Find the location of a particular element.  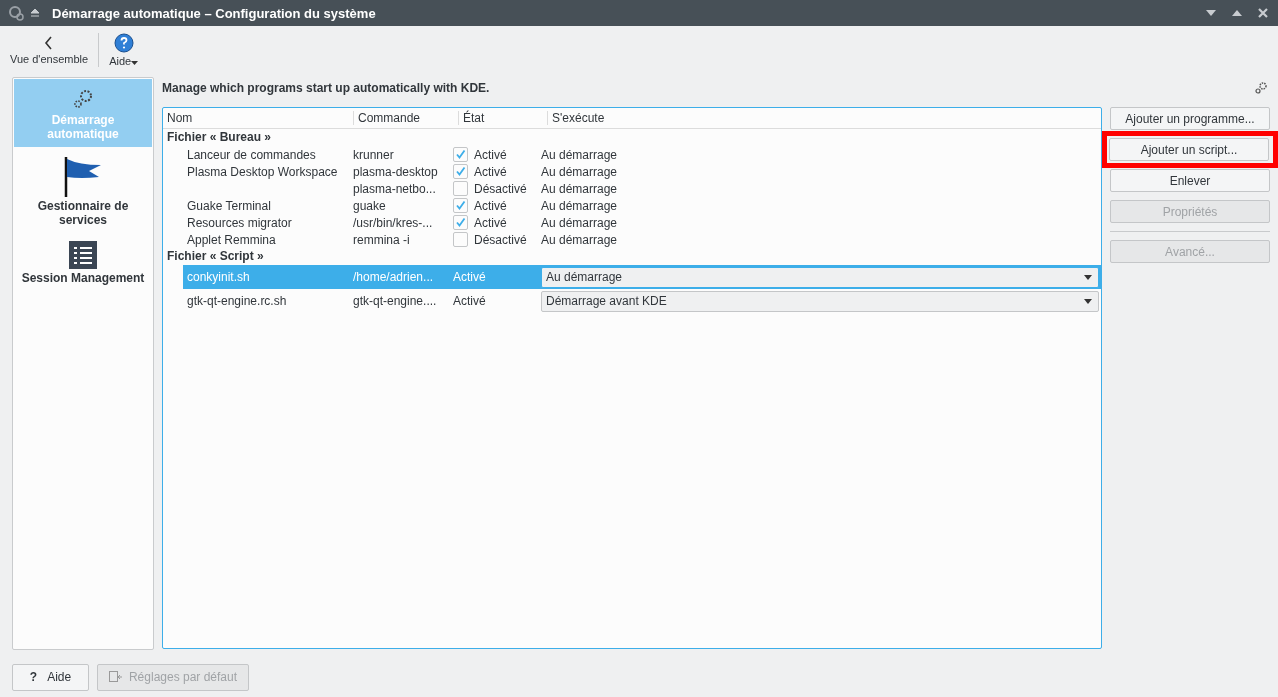

help-icon is located at coordinates (123, 43).